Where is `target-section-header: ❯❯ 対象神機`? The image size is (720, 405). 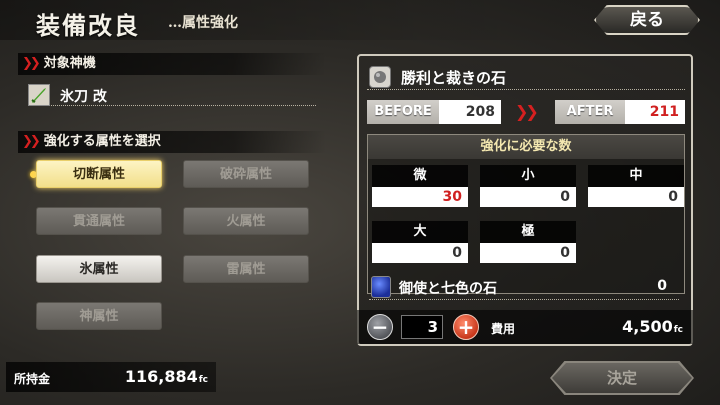
target-section-header: ❯❯ 対象神機 is located at coordinates (172, 64).